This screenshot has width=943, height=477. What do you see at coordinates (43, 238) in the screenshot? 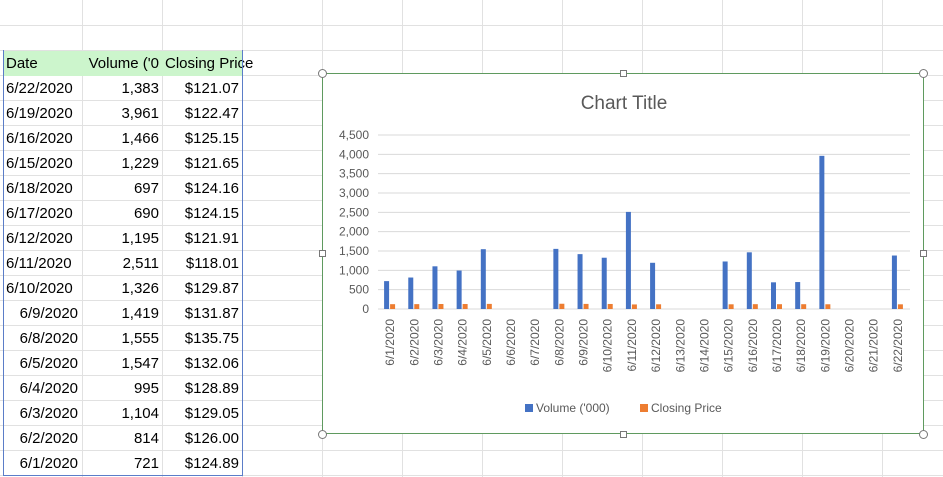
I see `date-cell: 6/12/2020` at bounding box center [43, 238].